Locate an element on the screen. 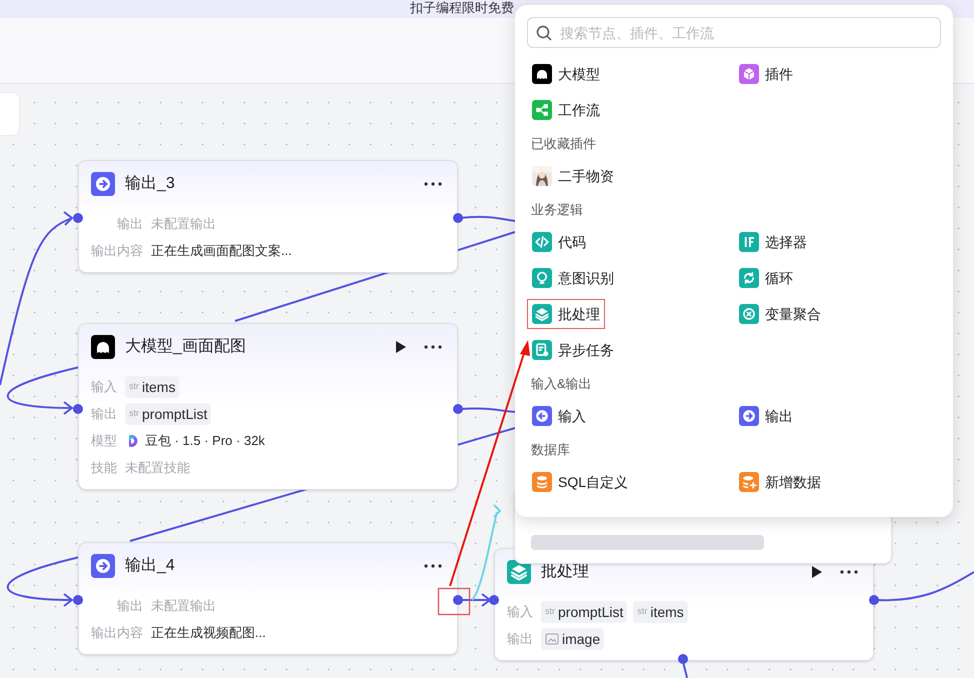 The width and height of the screenshot is (974, 678). annotation-box is located at coordinates (454, 602).